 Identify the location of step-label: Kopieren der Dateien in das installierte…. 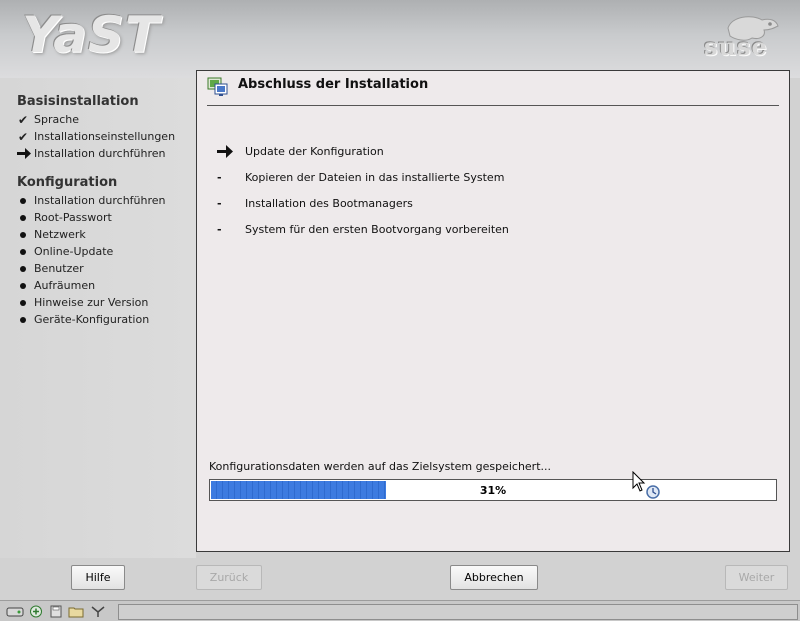
(375, 177).